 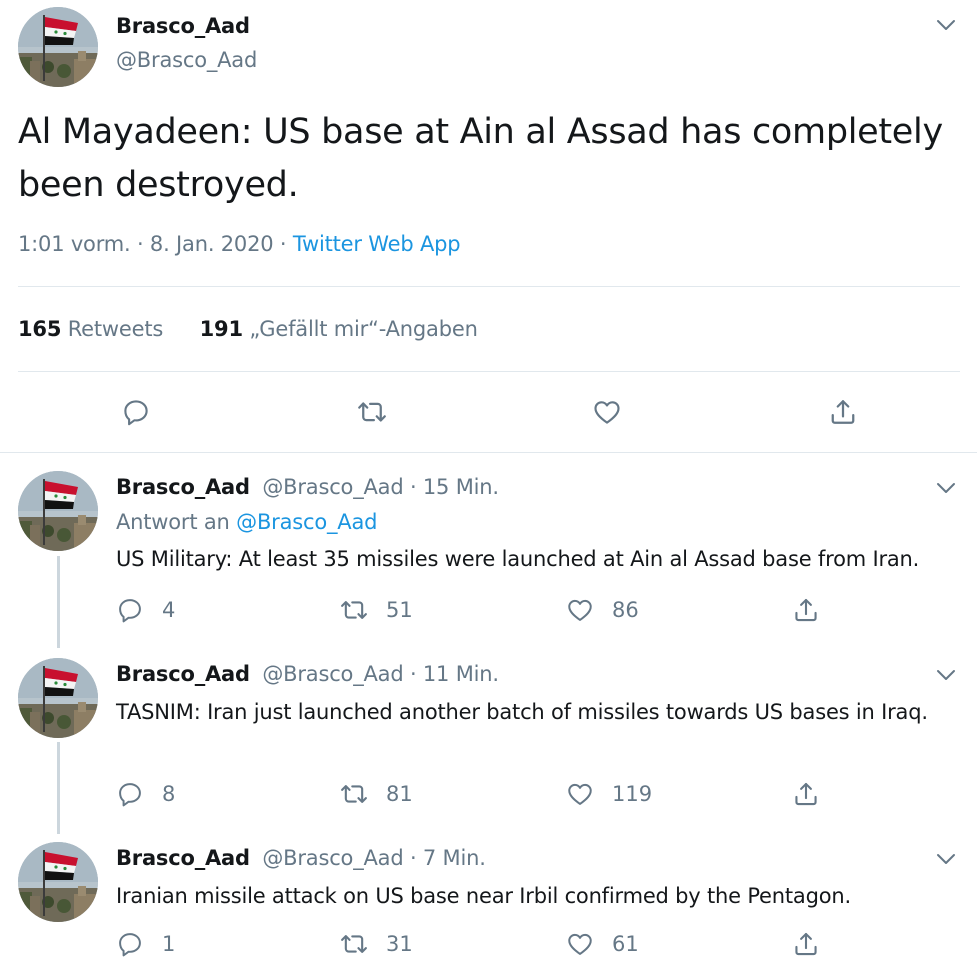 I want to click on reply-action: 8, so click(x=145, y=794).